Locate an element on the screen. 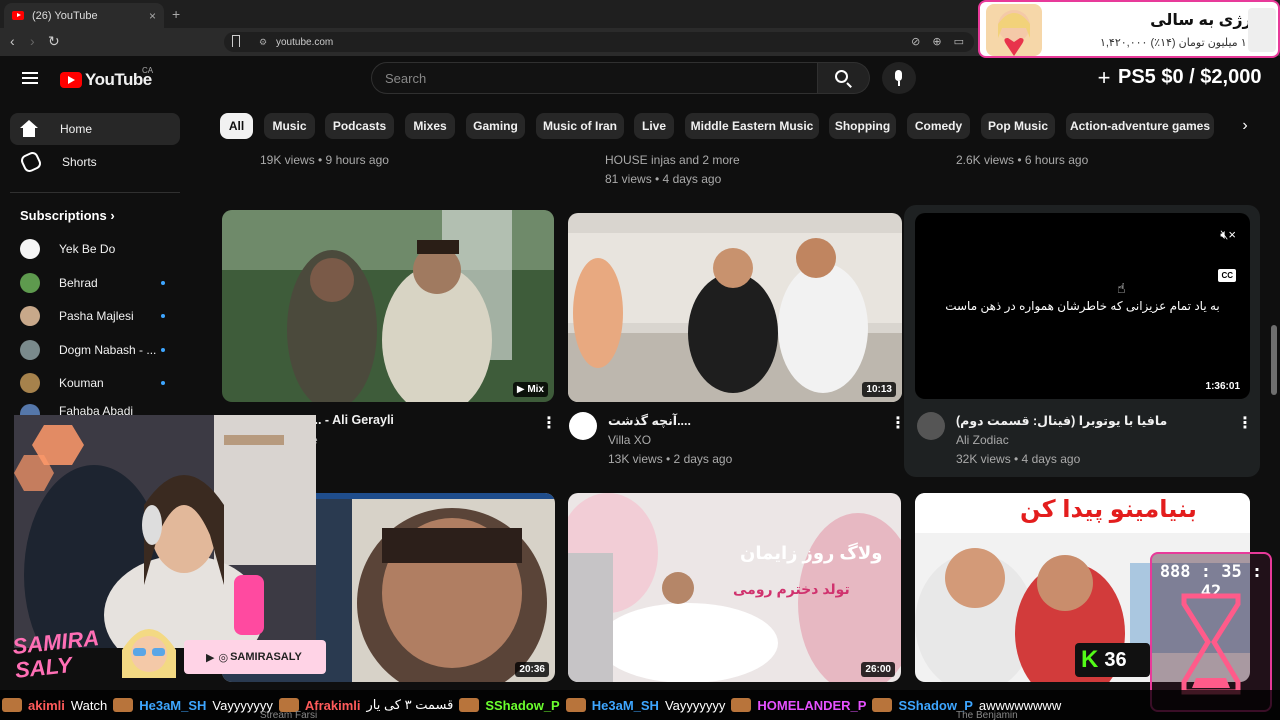  sidebar-item-subscription: Pasha Majlesi is located at coordinates (95, 316).